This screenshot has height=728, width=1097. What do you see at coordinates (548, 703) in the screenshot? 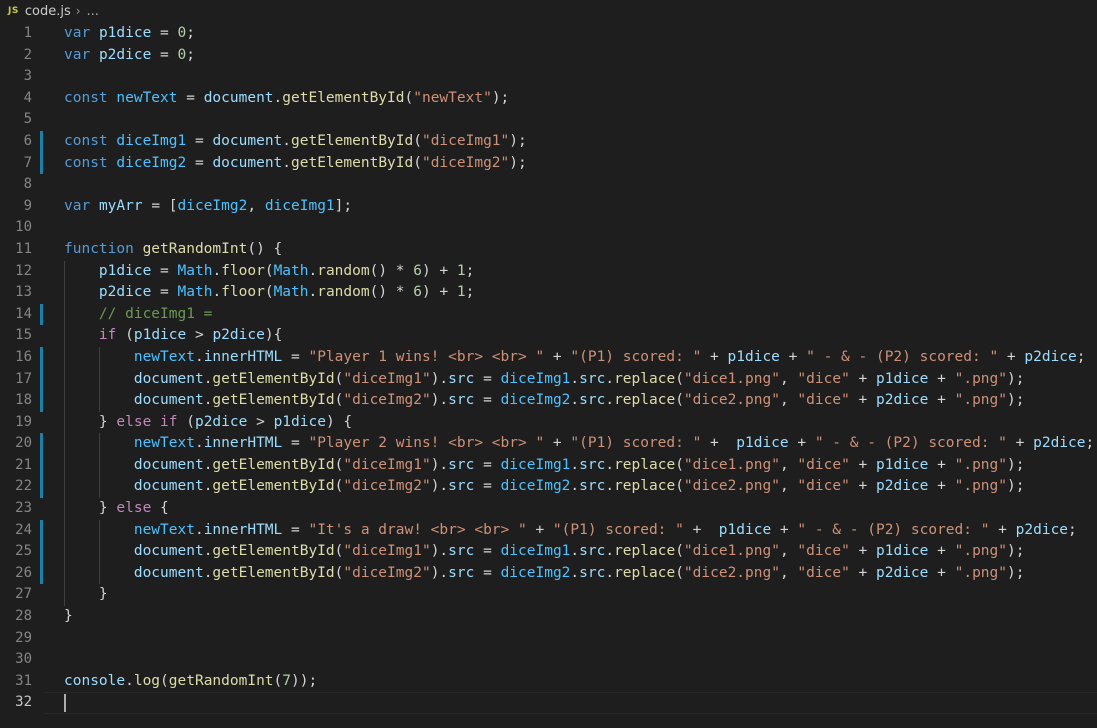
I see `code-line: 32` at bounding box center [548, 703].